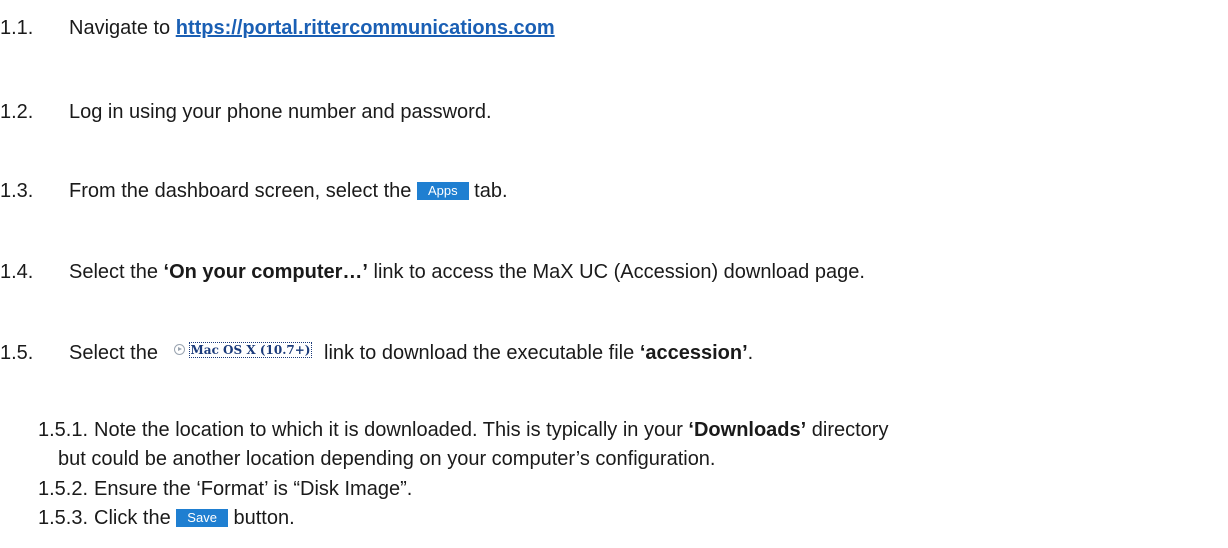 The height and width of the screenshot is (548, 1228). What do you see at coordinates (253, 489) in the screenshot?
I see `step-text: Ensure the ‘Format’ is “Disk Image”.` at bounding box center [253, 489].